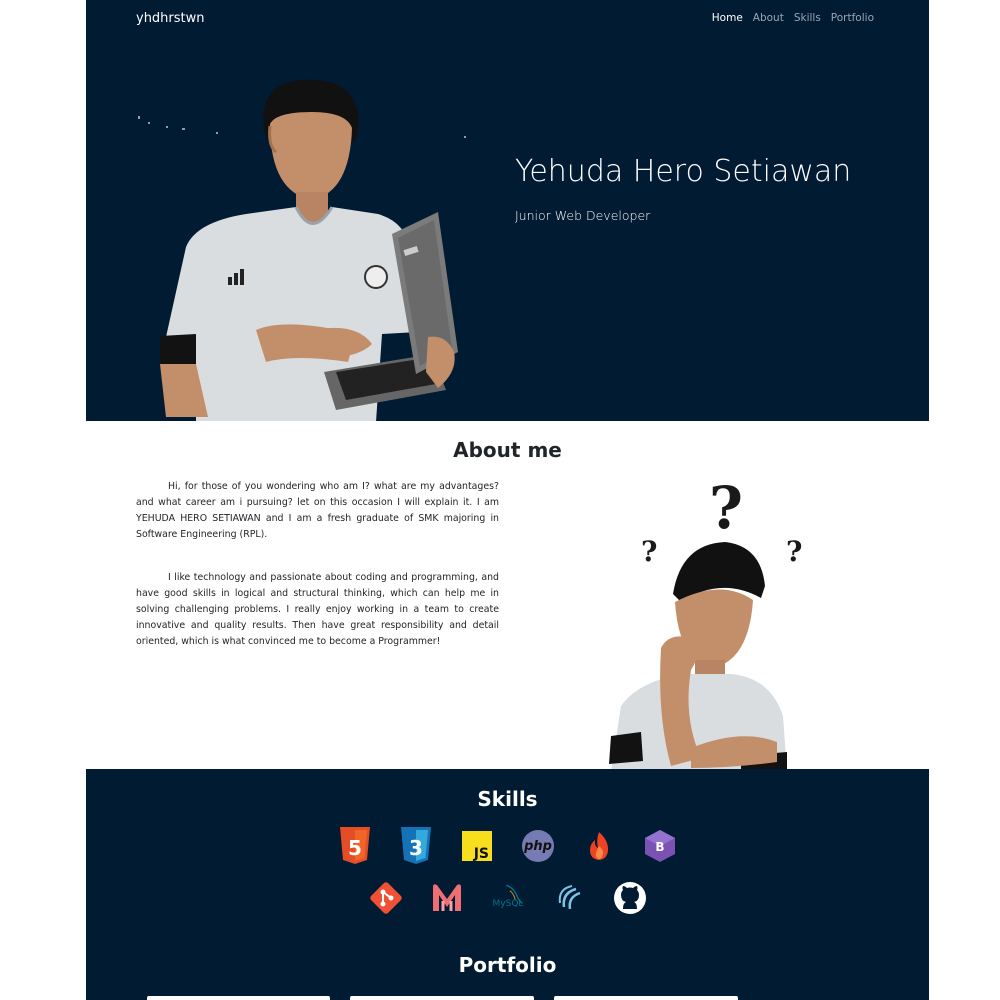 The height and width of the screenshot is (1000, 1000). What do you see at coordinates (507, 846) in the screenshot?
I see `skills-row-1: 5 3 JS php B` at bounding box center [507, 846].